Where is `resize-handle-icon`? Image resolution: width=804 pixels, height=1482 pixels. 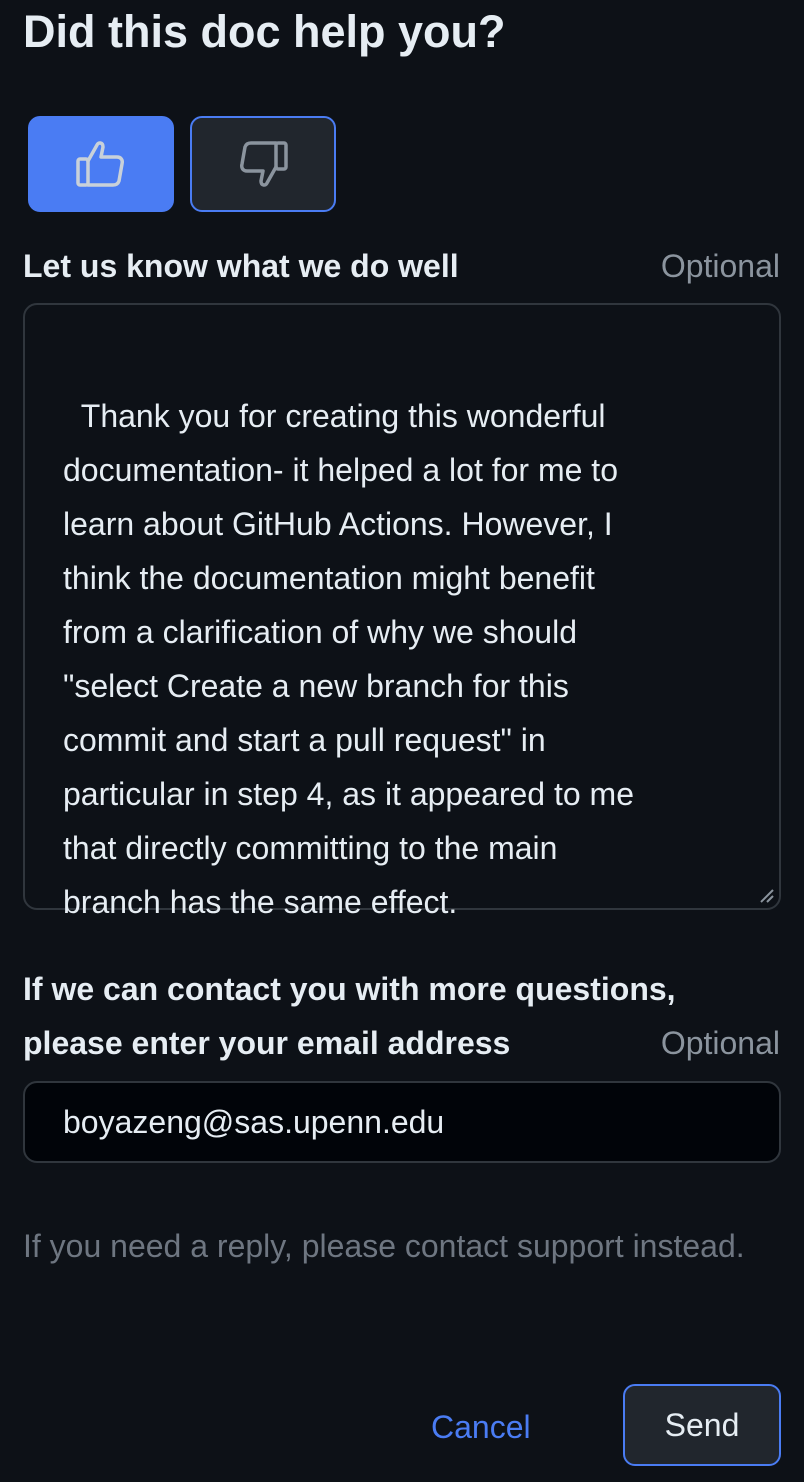 resize-handle-icon is located at coordinates (766, 895).